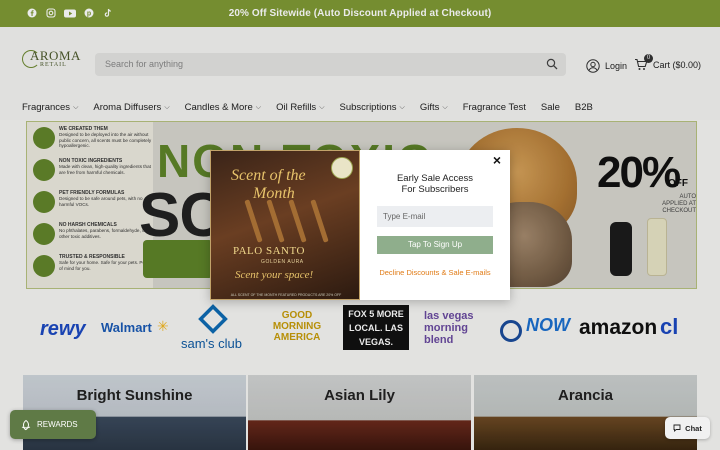 The width and height of the screenshot is (720, 450). Describe the element at coordinates (342, 168) in the screenshot. I see `brand-seal-icon` at that location.